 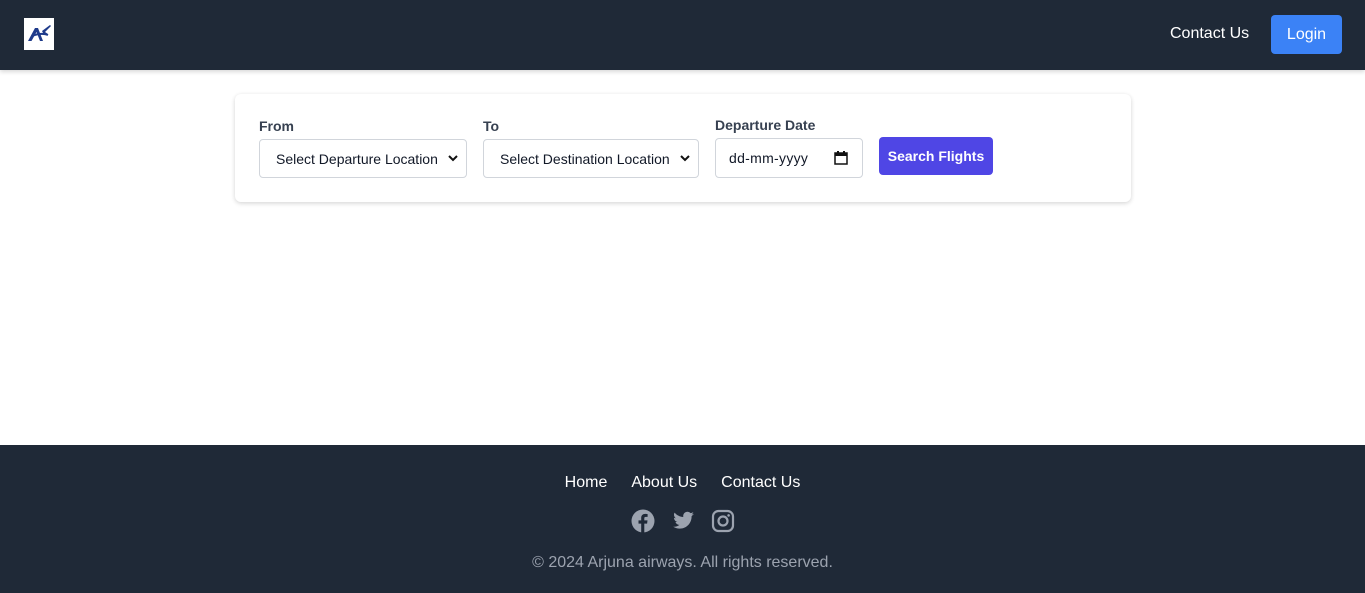 I want to click on search-flights-button: Search Flights, so click(x=936, y=156).